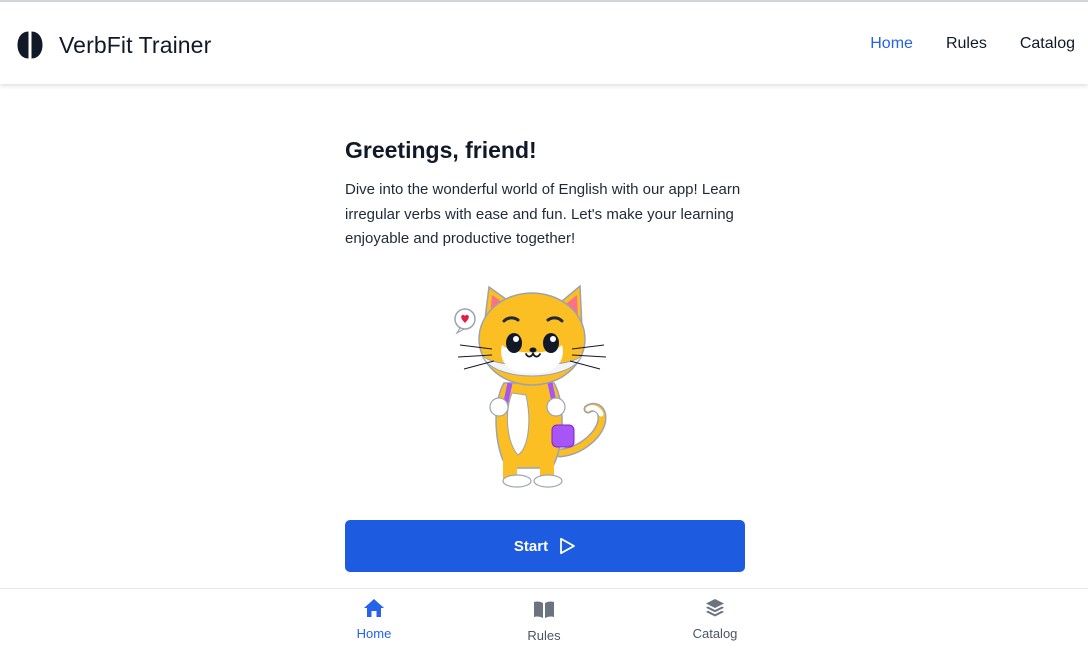 This screenshot has height=653, width=1088. I want to click on layers-icon, so click(715, 608).